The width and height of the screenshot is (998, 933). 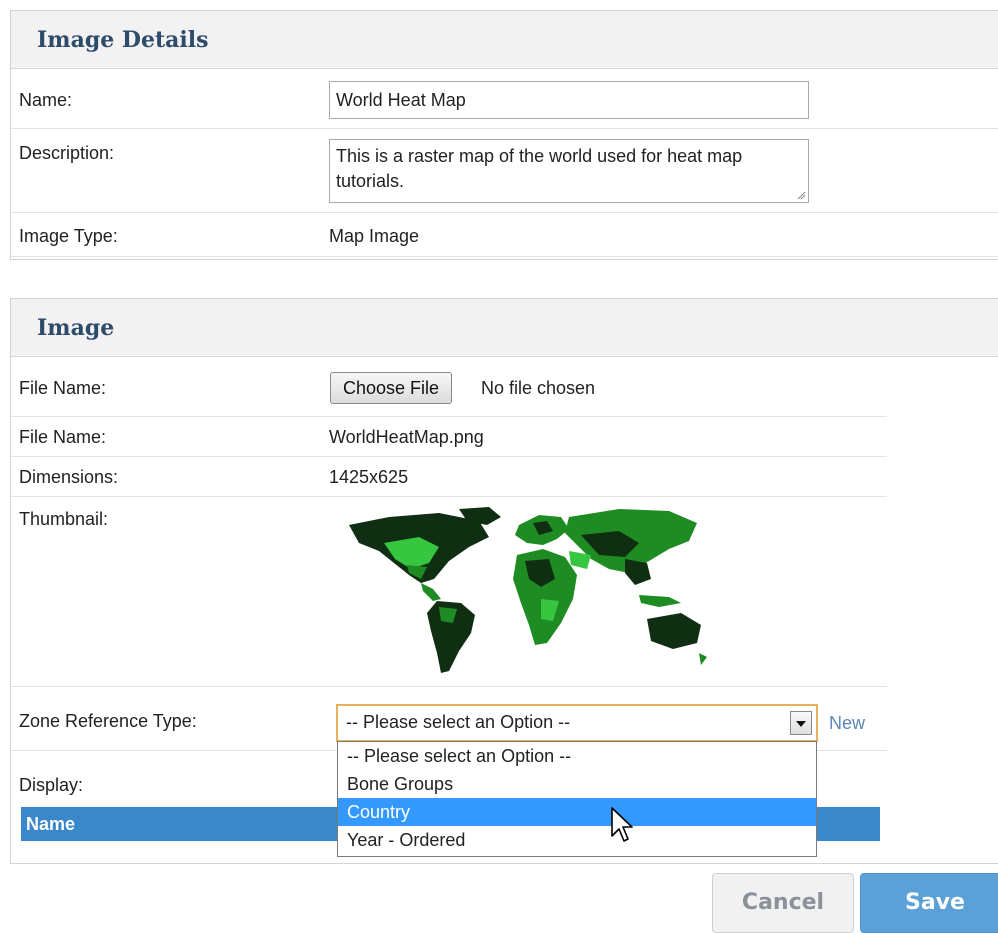 What do you see at coordinates (801, 195) in the screenshot?
I see `resize-grip-icon` at bounding box center [801, 195].